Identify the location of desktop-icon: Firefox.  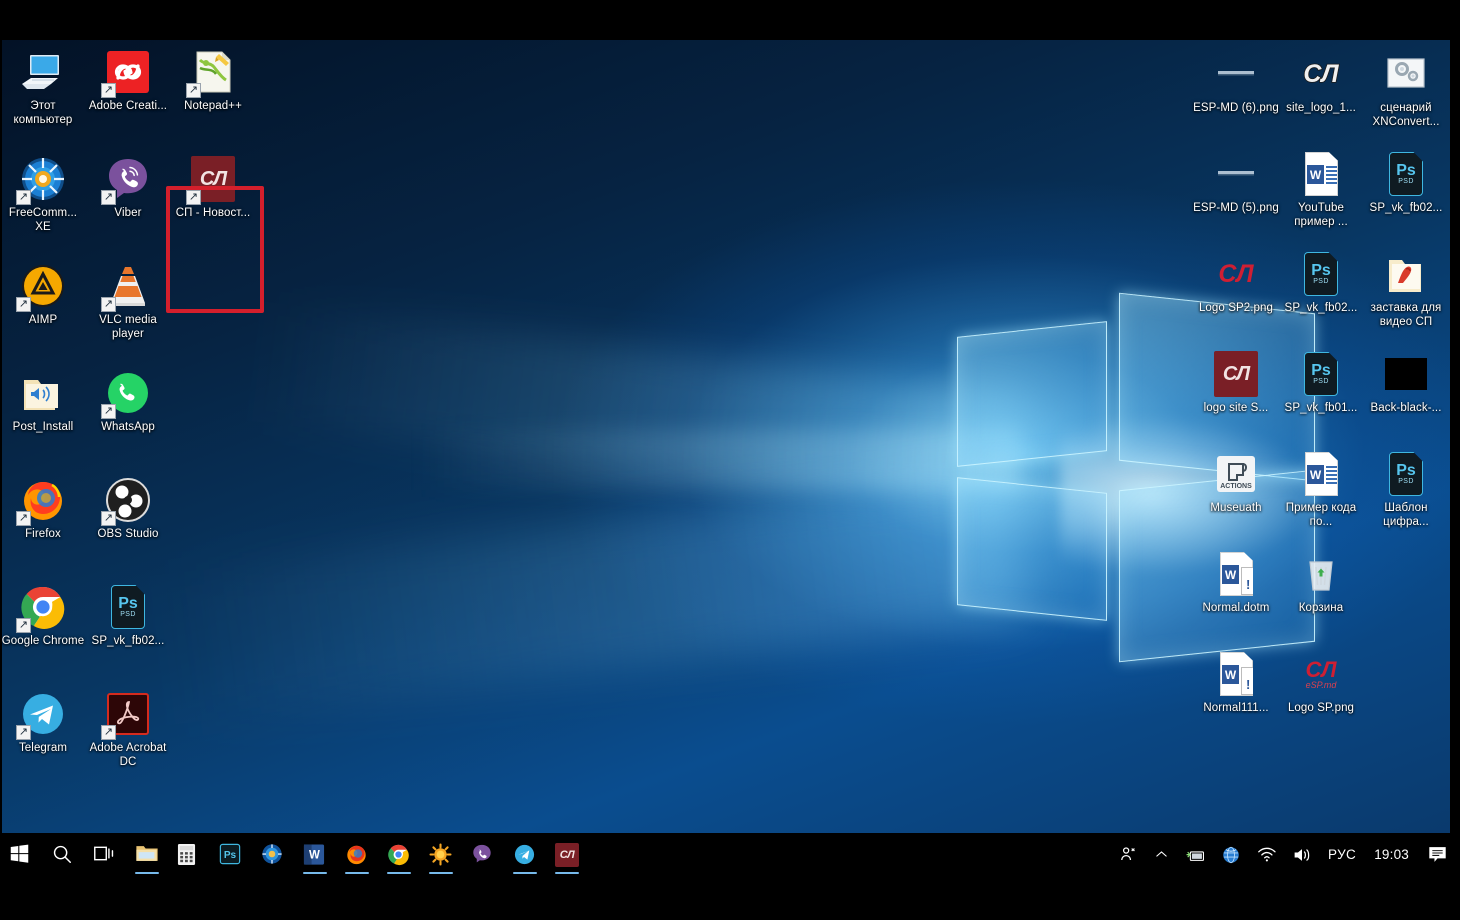
(43, 509).